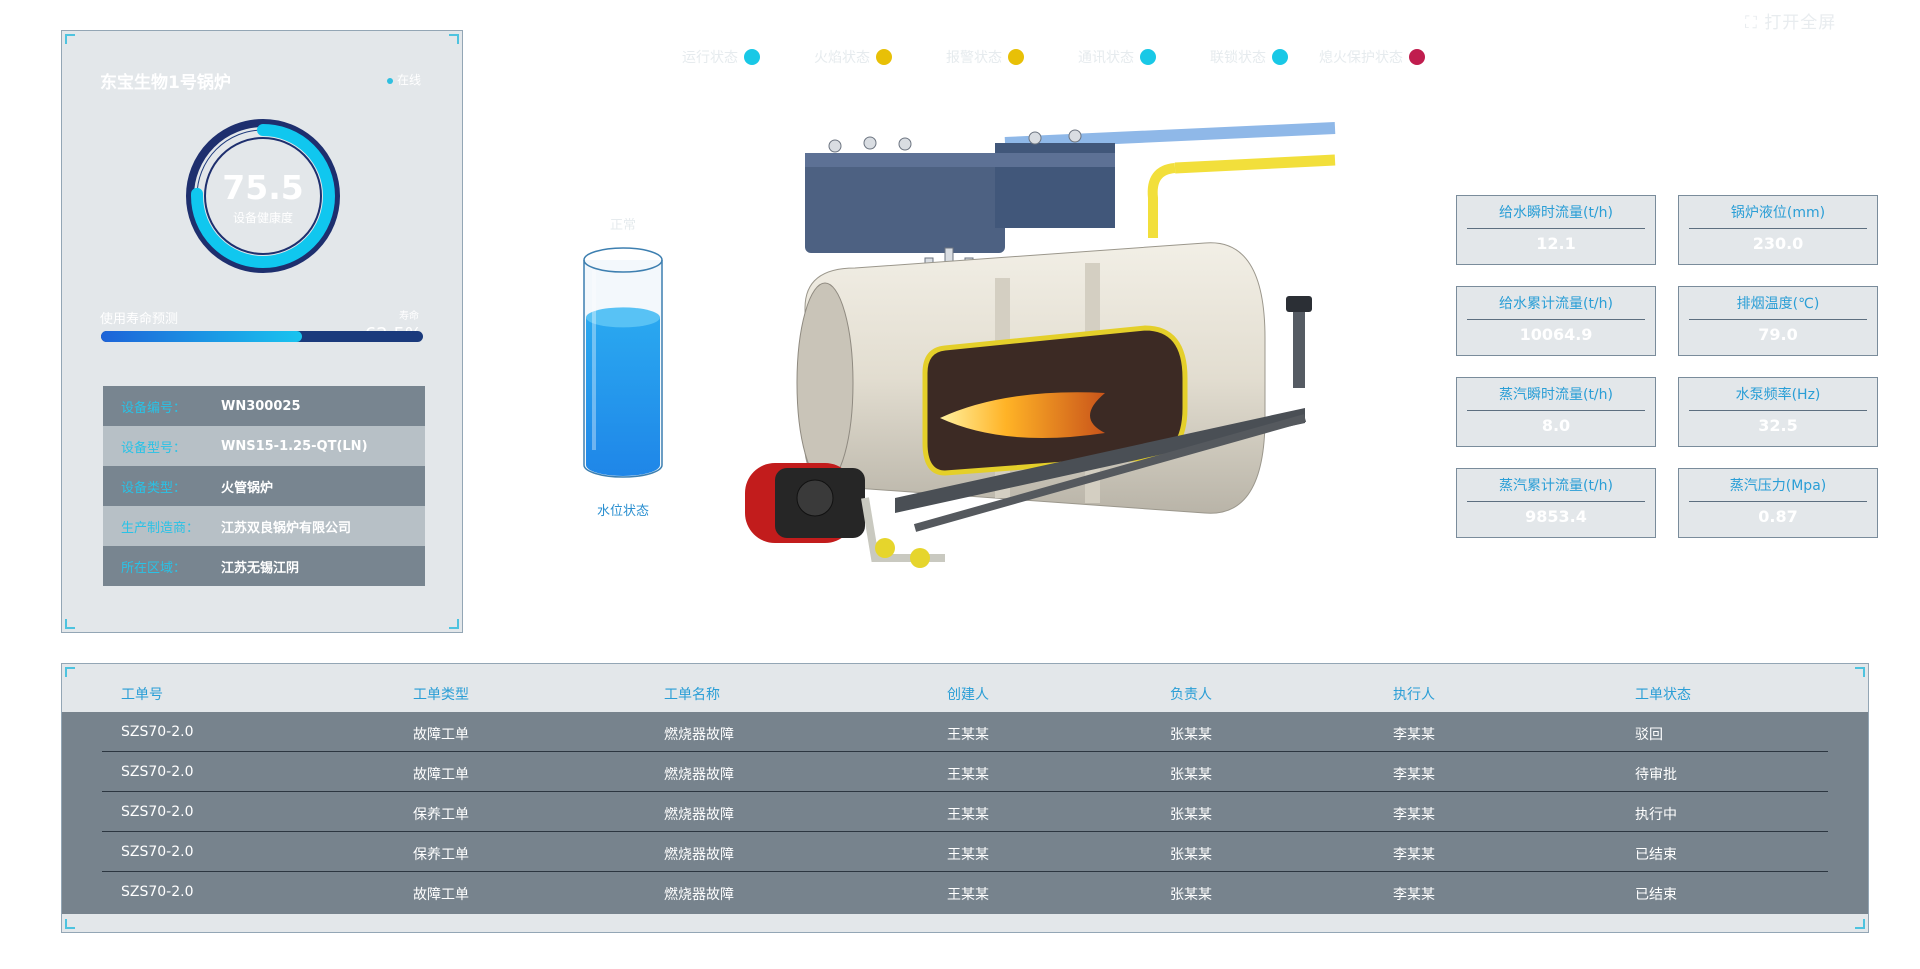  What do you see at coordinates (1778, 243) in the screenshot?
I see `metric-value: 230.0` at bounding box center [1778, 243].